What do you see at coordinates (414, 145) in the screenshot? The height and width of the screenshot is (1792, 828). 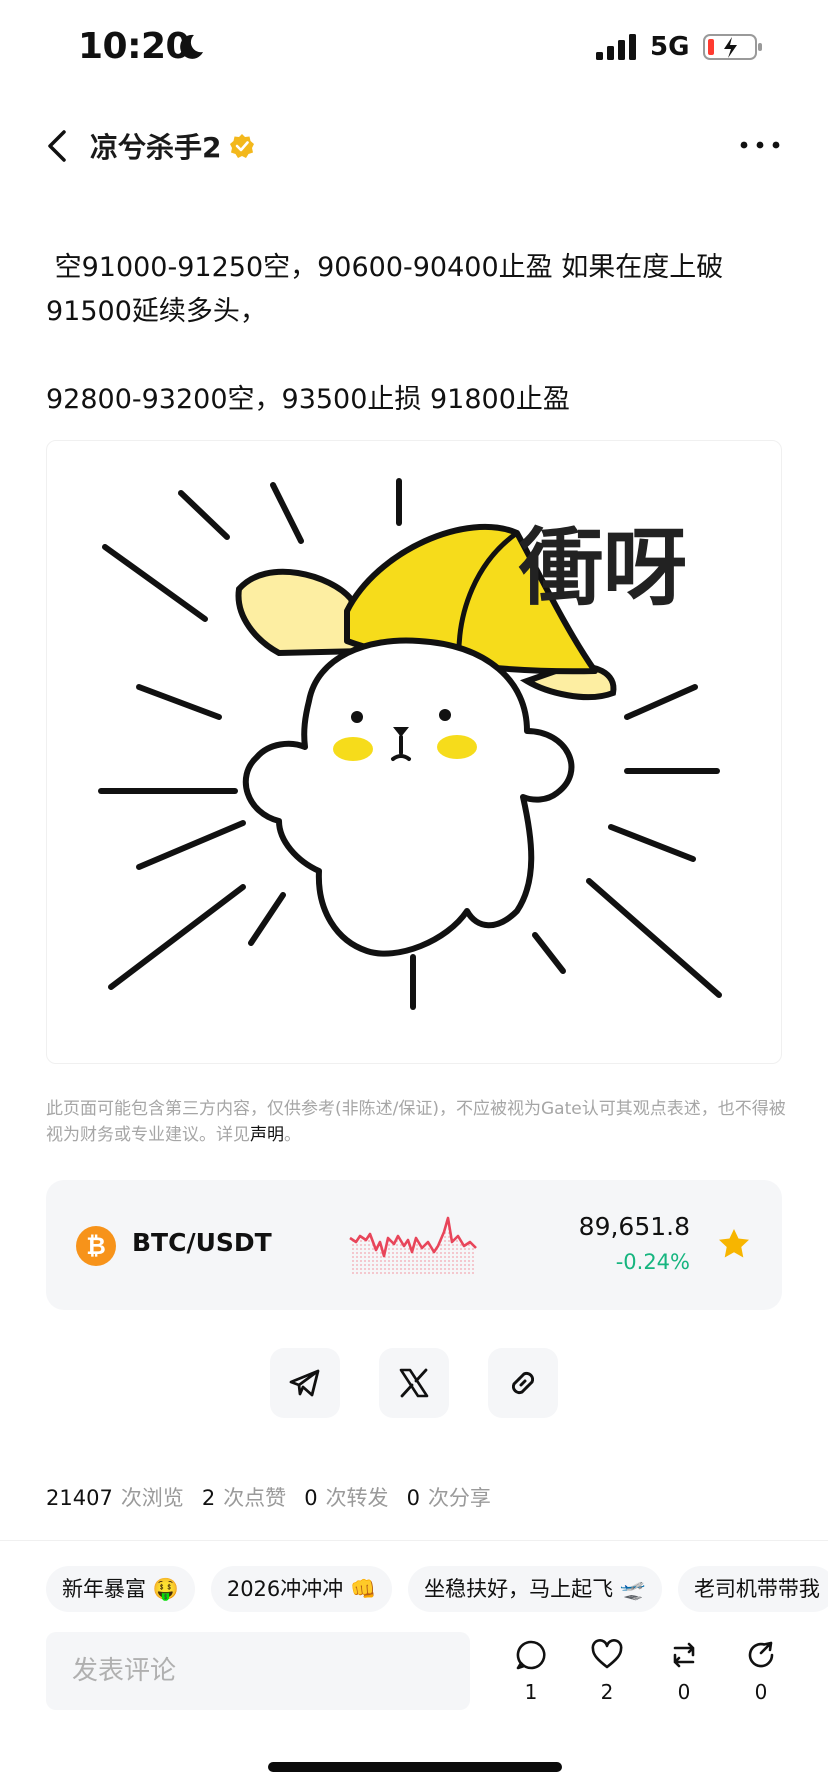 I see `top-nav: 凉兮杀手2` at bounding box center [414, 145].